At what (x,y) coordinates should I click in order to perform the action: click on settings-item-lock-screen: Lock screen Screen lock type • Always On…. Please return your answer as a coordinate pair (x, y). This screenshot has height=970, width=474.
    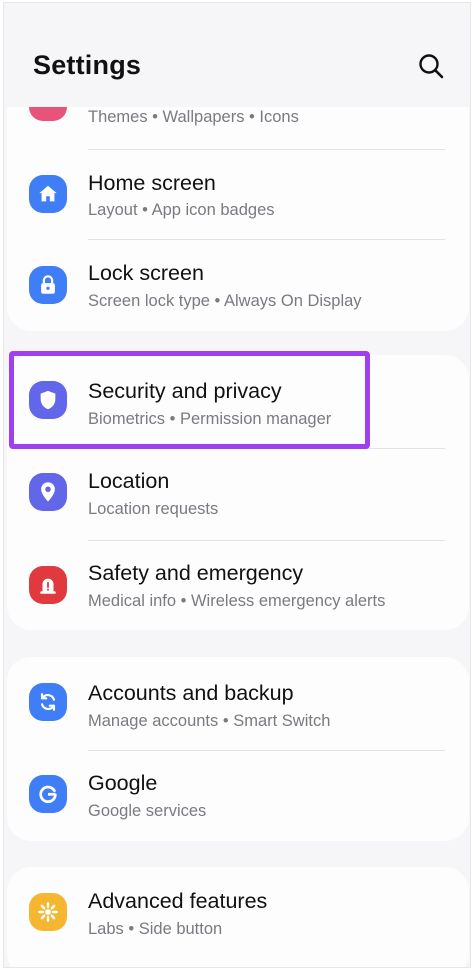
    Looking at the image, I should click on (238, 285).